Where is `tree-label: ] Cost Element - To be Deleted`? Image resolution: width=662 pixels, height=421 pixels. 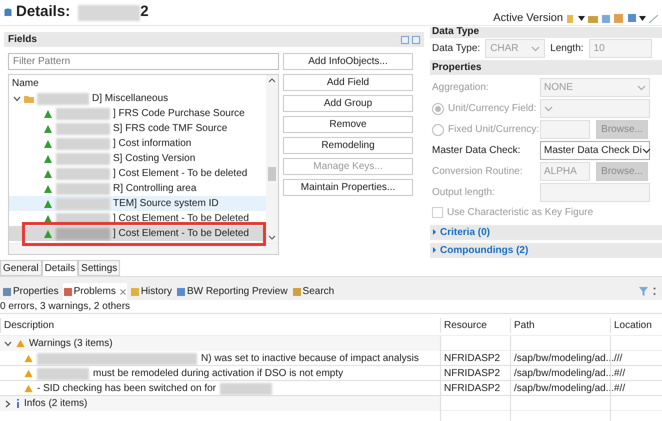
tree-label: ] Cost Element - To be Deleted is located at coordinates (181, 234).